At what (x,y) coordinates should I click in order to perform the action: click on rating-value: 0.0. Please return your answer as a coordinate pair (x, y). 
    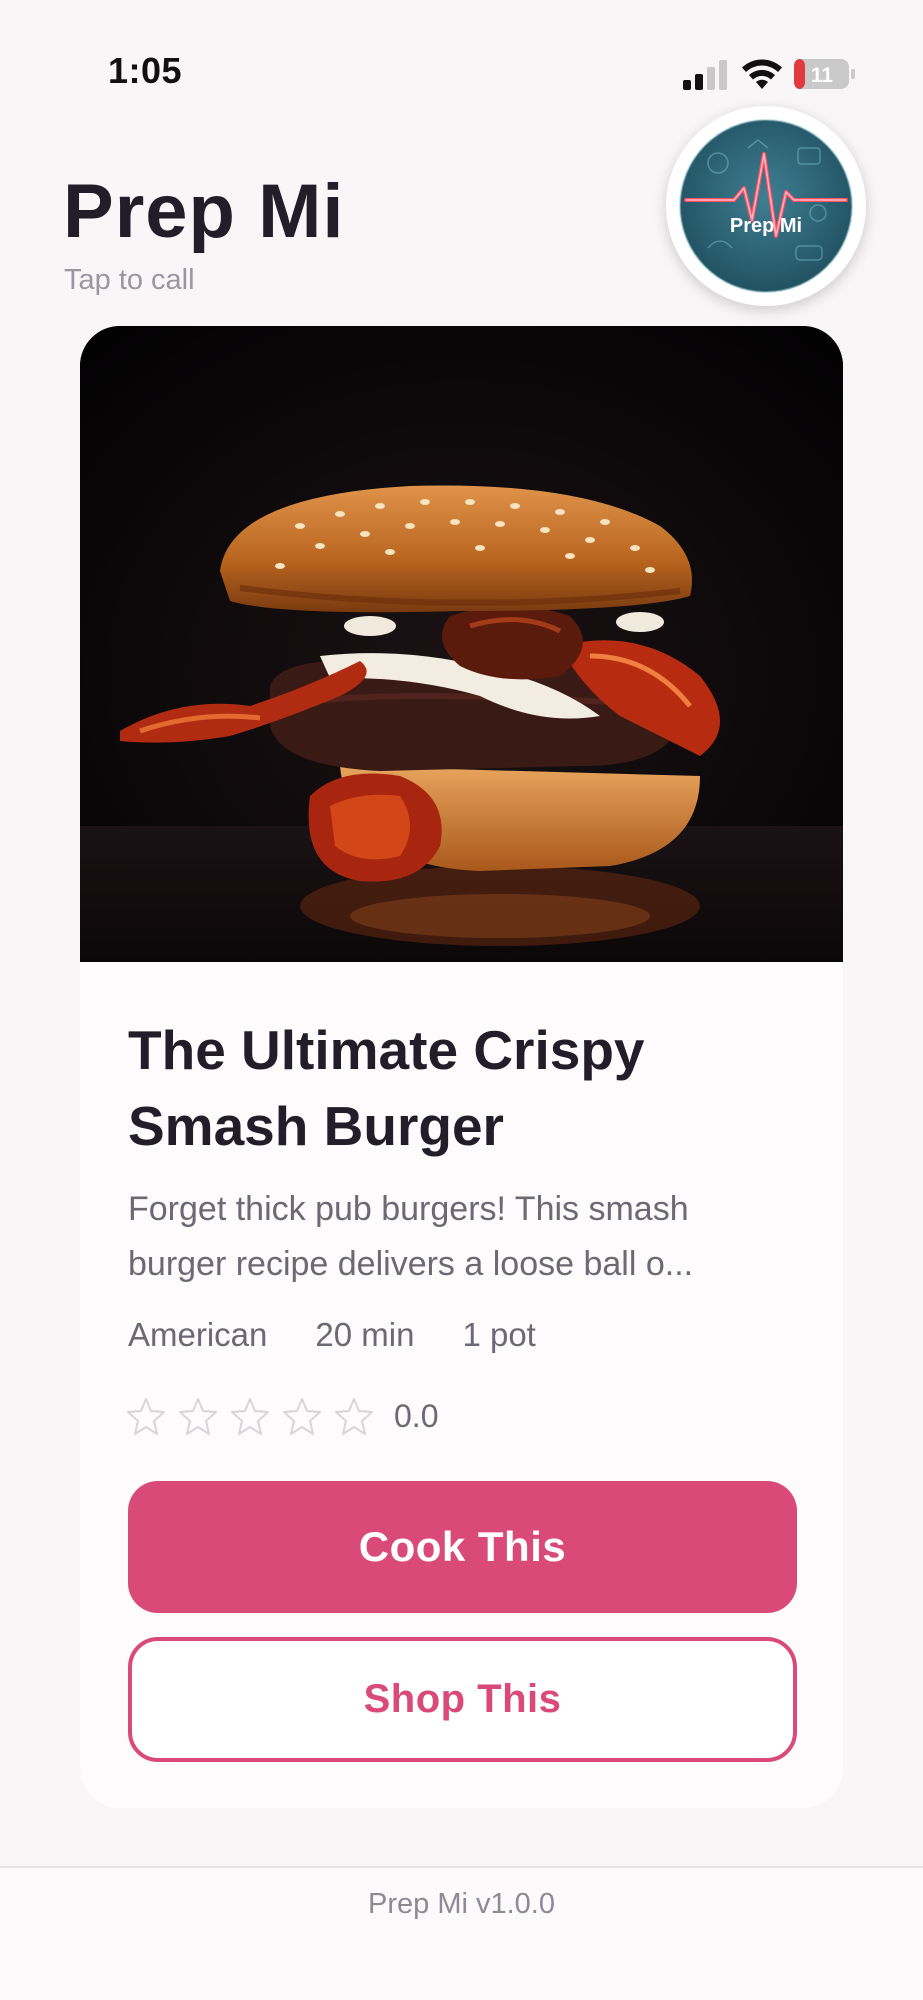
    Looking at the image, I should click on (416, 1415).